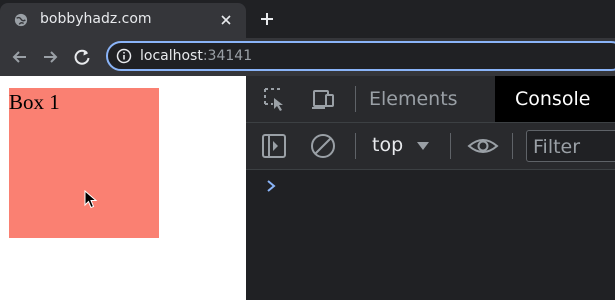 Image resolution: width=615 pixels, height=300 pixels. I want to click on forward-arrow-icon, so click(50, 57).